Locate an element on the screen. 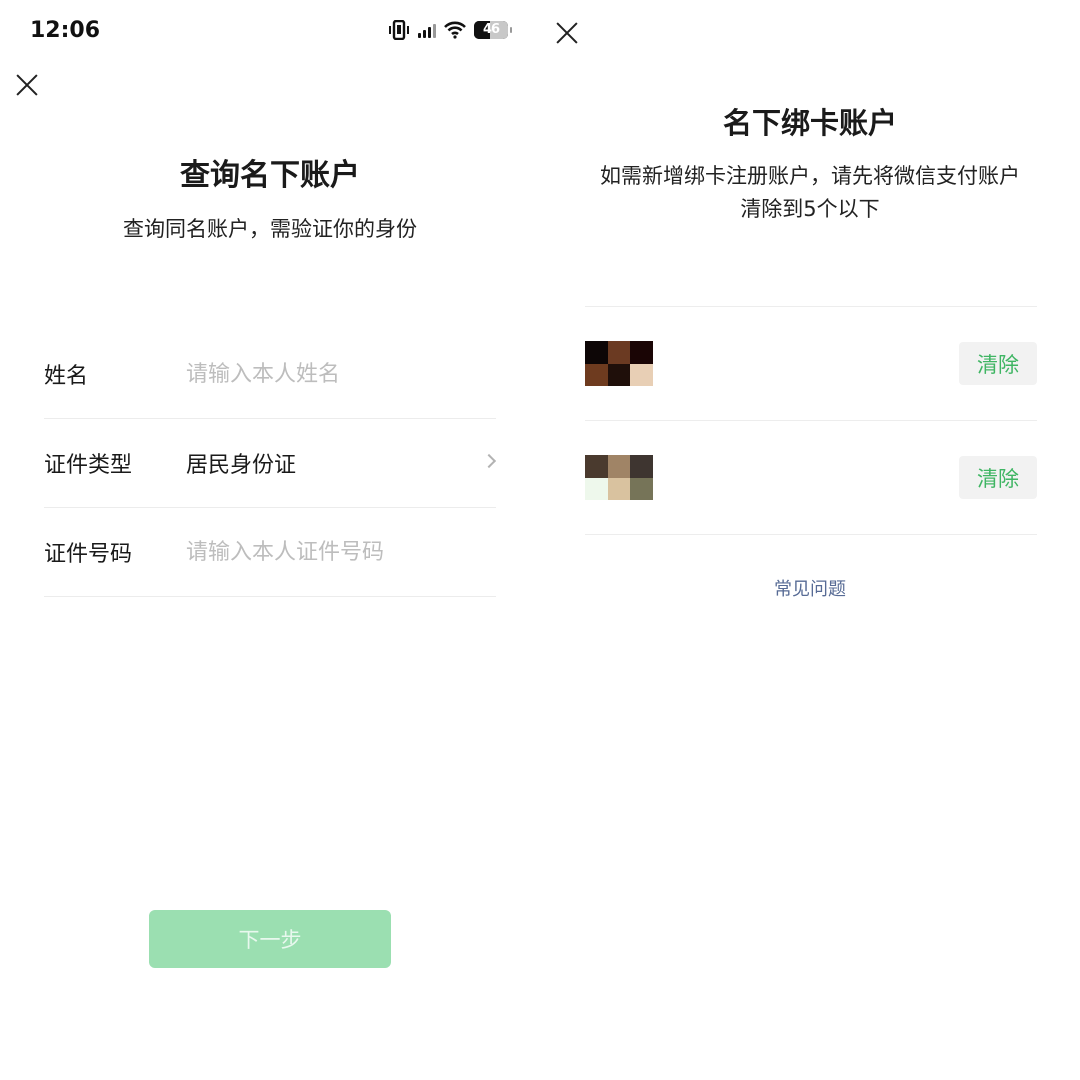 The image size is (1080, 1080). id-number-input is located at coordinates (341, 552).